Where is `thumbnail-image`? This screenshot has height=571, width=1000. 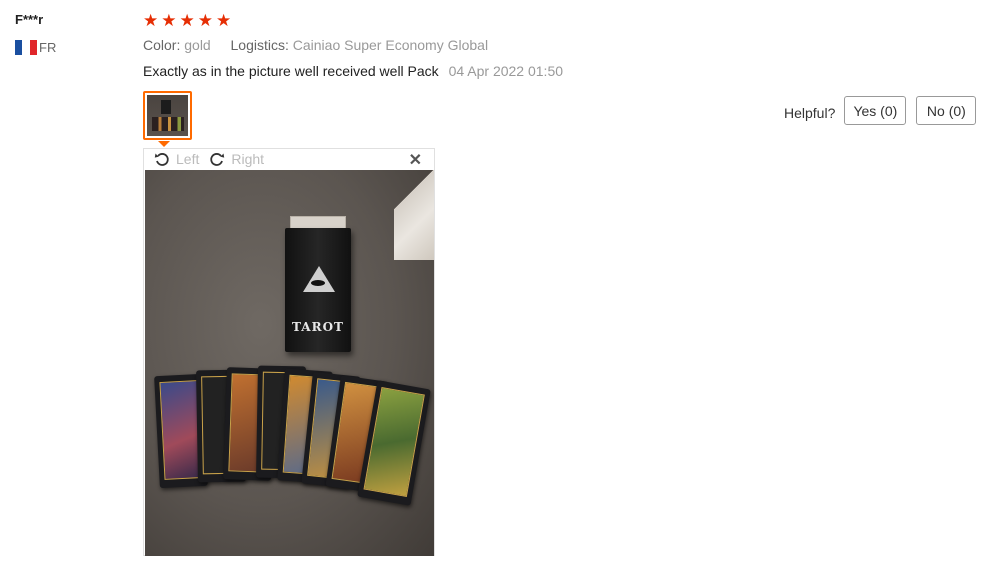
thumbnail-image is located at coordinates (167, 115).